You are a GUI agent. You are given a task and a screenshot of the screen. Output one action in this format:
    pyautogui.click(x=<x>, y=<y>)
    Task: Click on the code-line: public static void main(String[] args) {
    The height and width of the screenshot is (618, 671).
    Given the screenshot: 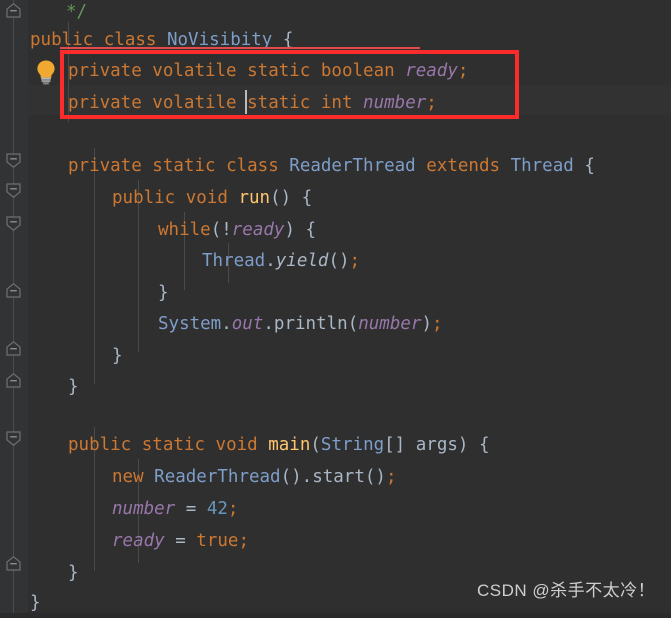 What is the action you would take?
    pyautogui.click(x=349, y=445)
    